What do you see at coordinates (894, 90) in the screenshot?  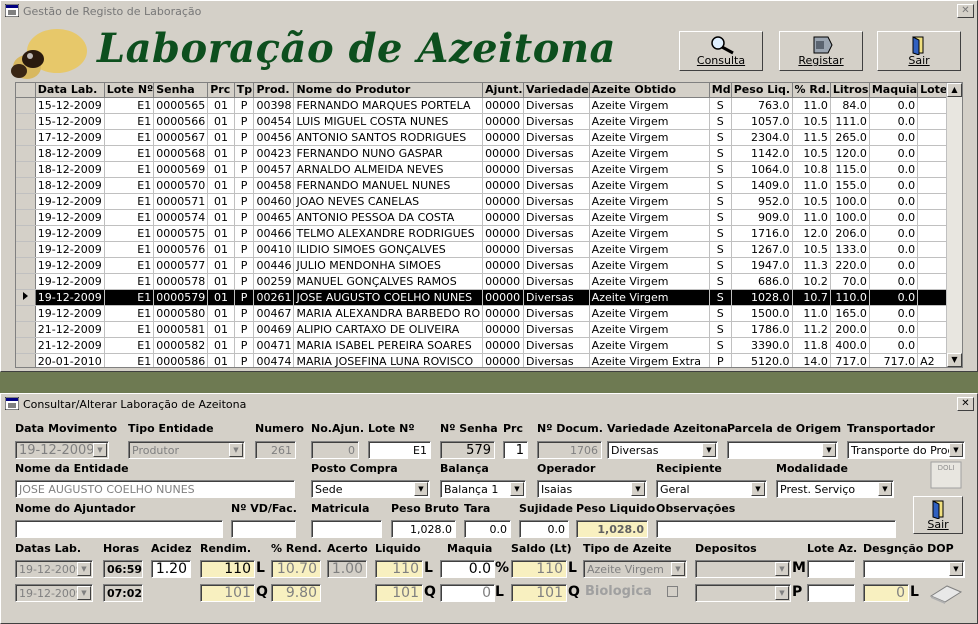 I see `column-header: Maquia` at bounding box center [894, 90].